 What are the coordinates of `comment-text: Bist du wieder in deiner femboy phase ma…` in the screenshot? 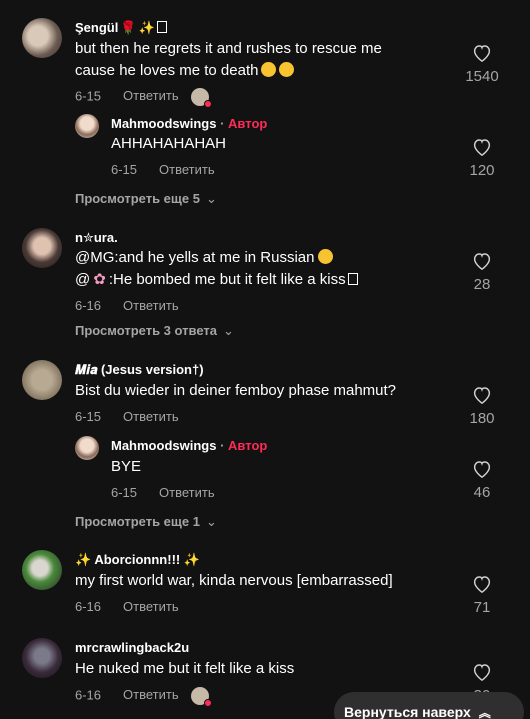 It's located at (236, 390).